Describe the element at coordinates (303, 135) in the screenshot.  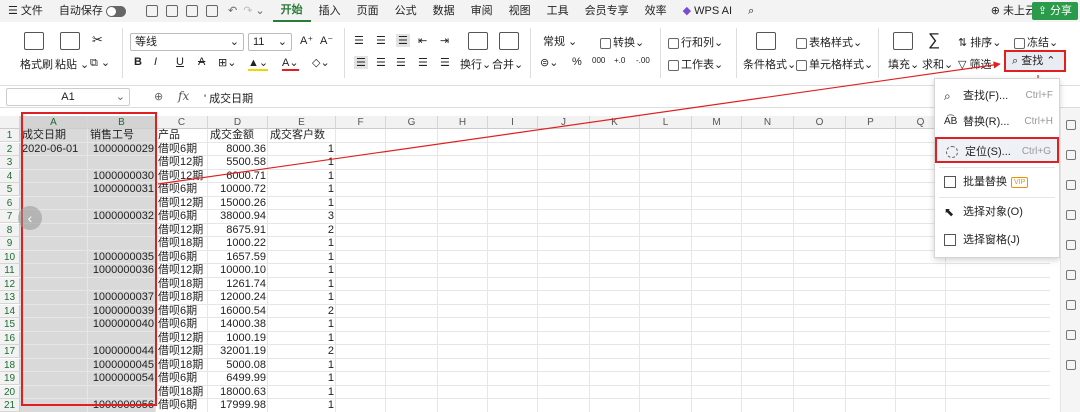
I see `cell-e: 成交客户数` at that location.